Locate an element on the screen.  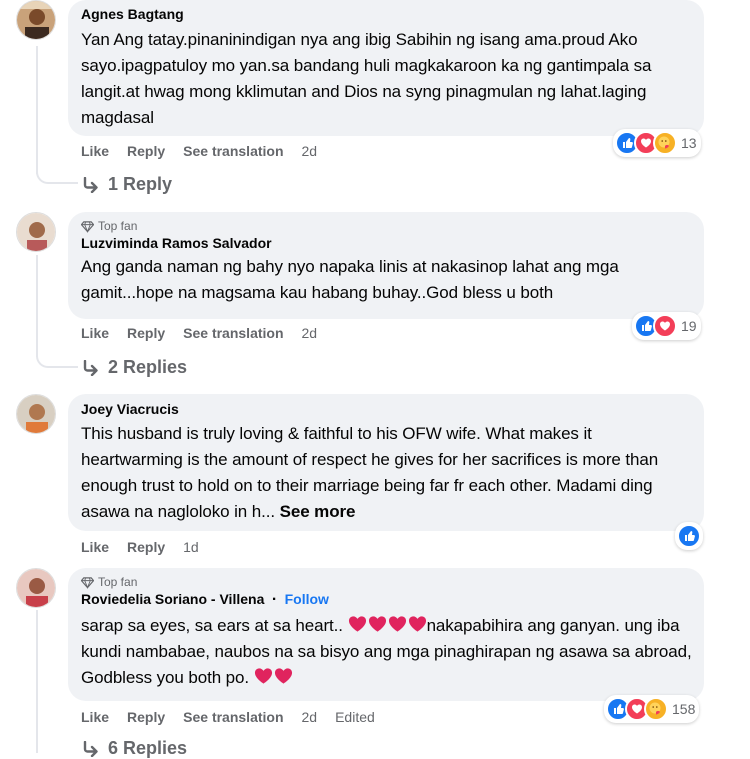
see-more-button: See more is located at coordinates (318, 511).